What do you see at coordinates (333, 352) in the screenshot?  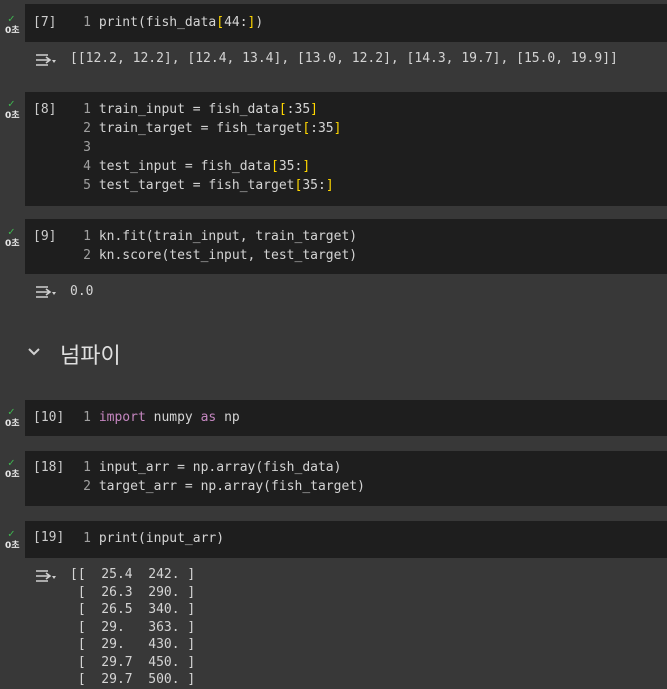 I see `section-header: 넘파이` at bounding box center [333, 352].